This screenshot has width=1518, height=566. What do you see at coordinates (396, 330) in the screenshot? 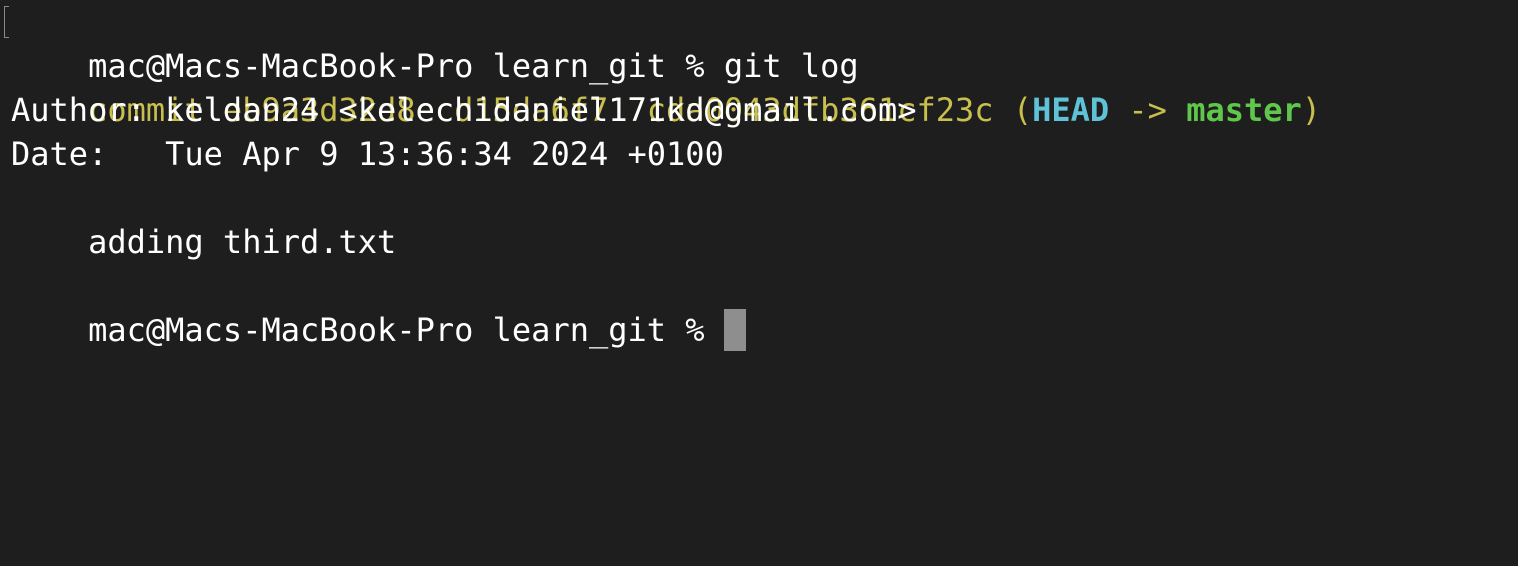
I see `next-prompt-text: mac@Macs-MacBook-Pro learn_git %` at bounding box center [396, 330].